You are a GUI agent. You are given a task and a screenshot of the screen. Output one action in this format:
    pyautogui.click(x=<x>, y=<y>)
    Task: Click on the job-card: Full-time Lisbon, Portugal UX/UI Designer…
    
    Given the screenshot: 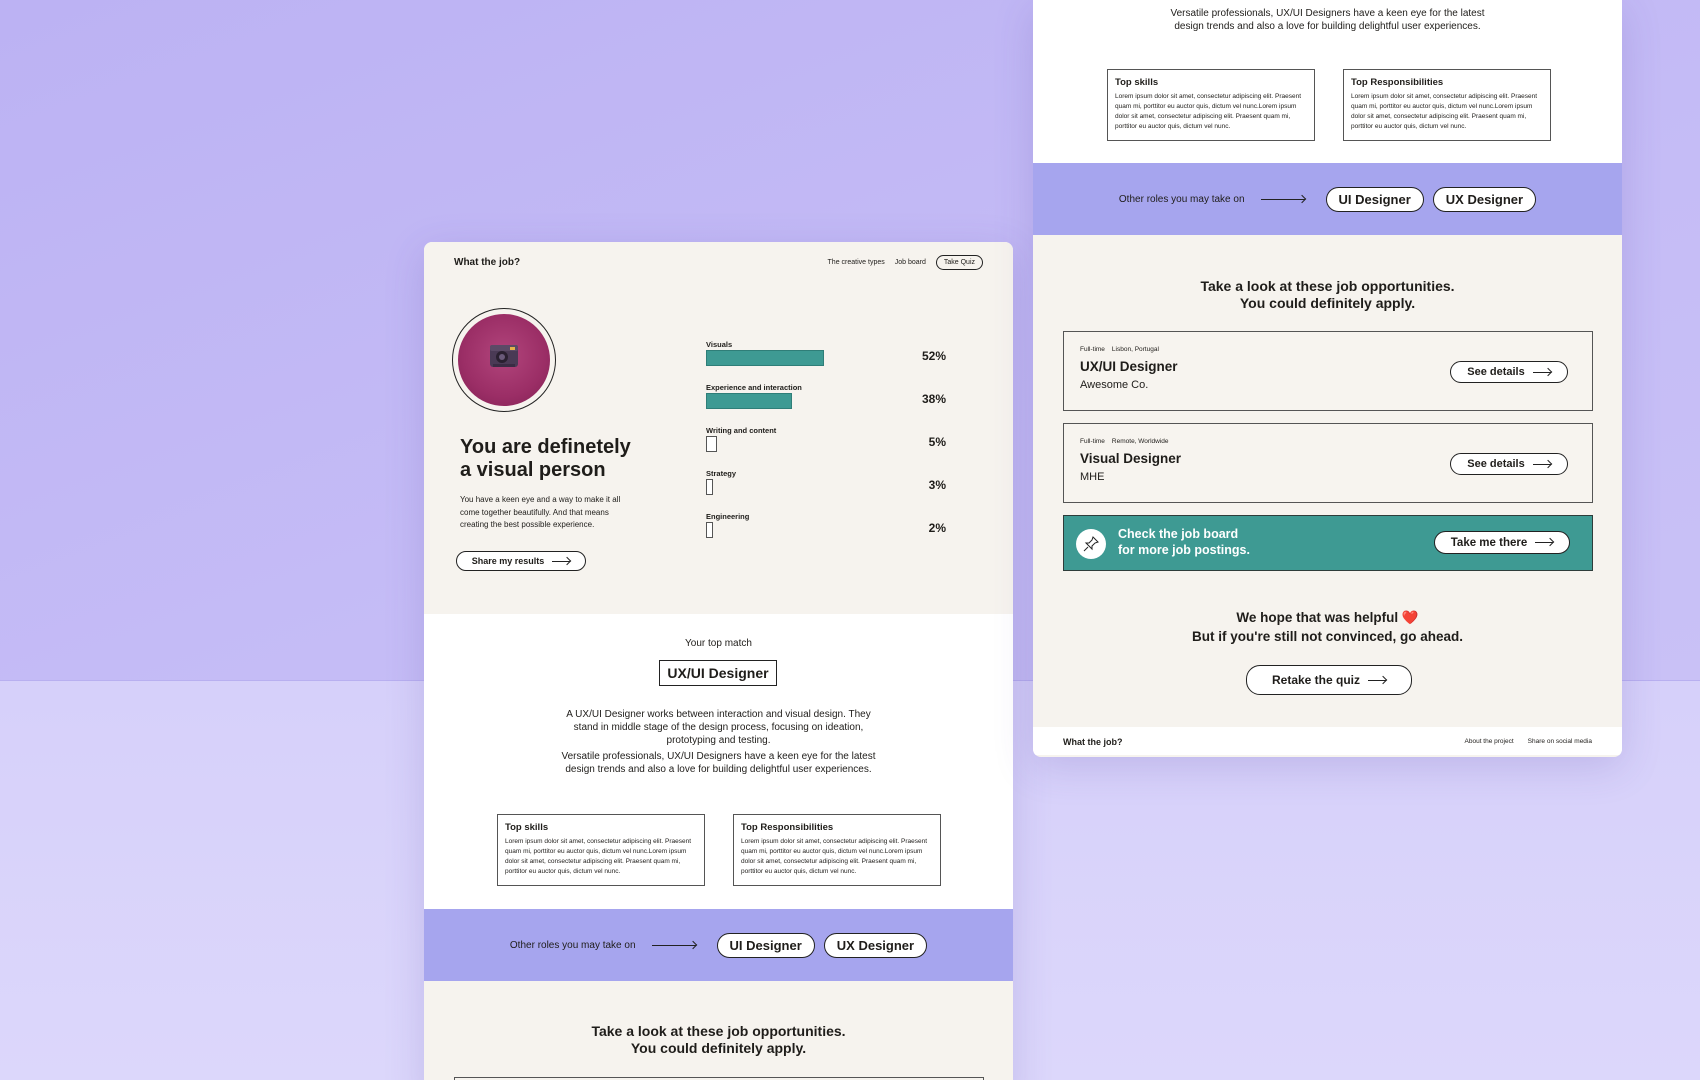 What is the action you would take?
    pyautogui.click(x=1328, y=371)
    